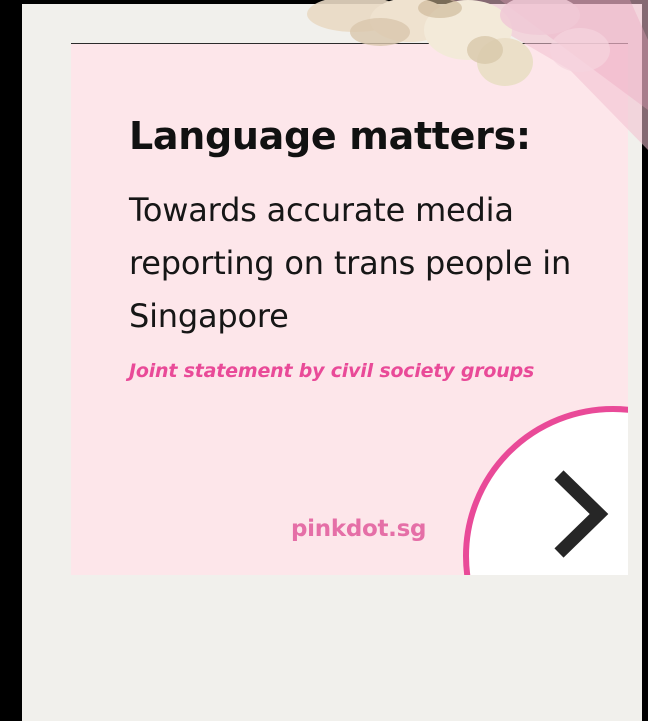 This screenshot has height=721, width=648. What do you see at coordinates (581, 514) in the screenshot?
I see `chevron-right-icon` at bounding box center [581, 514].